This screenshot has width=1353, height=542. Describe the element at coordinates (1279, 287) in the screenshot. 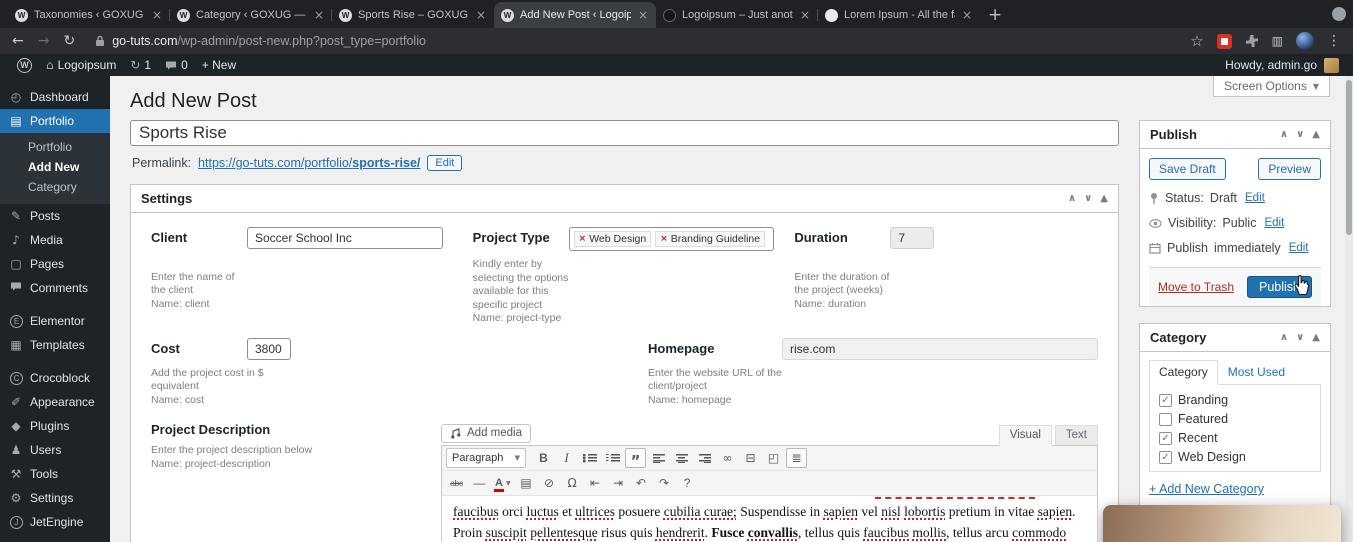

I see `publish-button: Publish` at that location.